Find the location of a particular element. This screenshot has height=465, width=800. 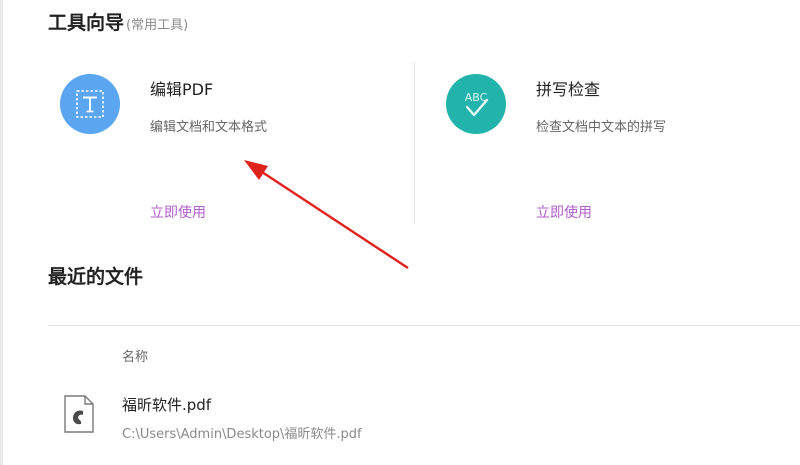

tool-description: 编辑文档和文本格式 is located at coordinates (209, 127).